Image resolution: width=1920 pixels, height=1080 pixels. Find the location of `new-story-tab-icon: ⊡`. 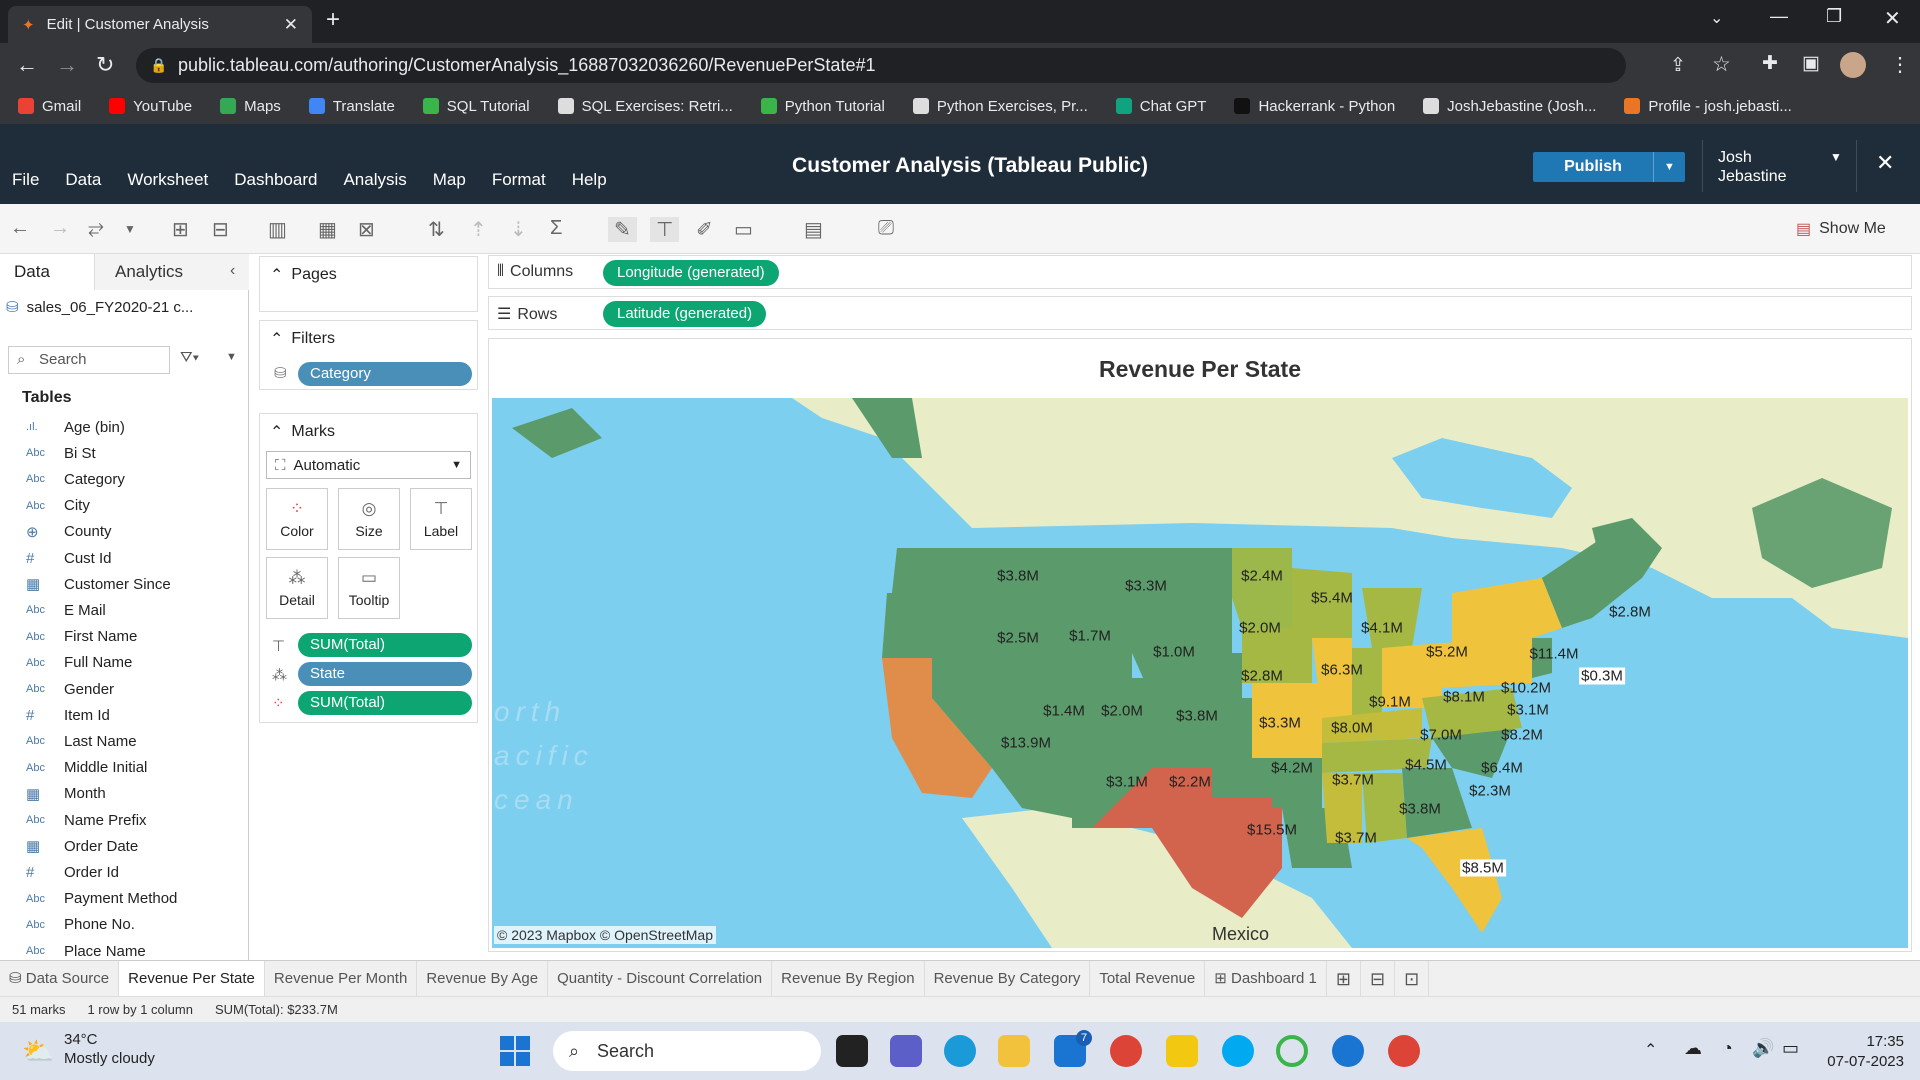

new-story-tab-icon: ⊡ is located at coordinates (1412, 978).